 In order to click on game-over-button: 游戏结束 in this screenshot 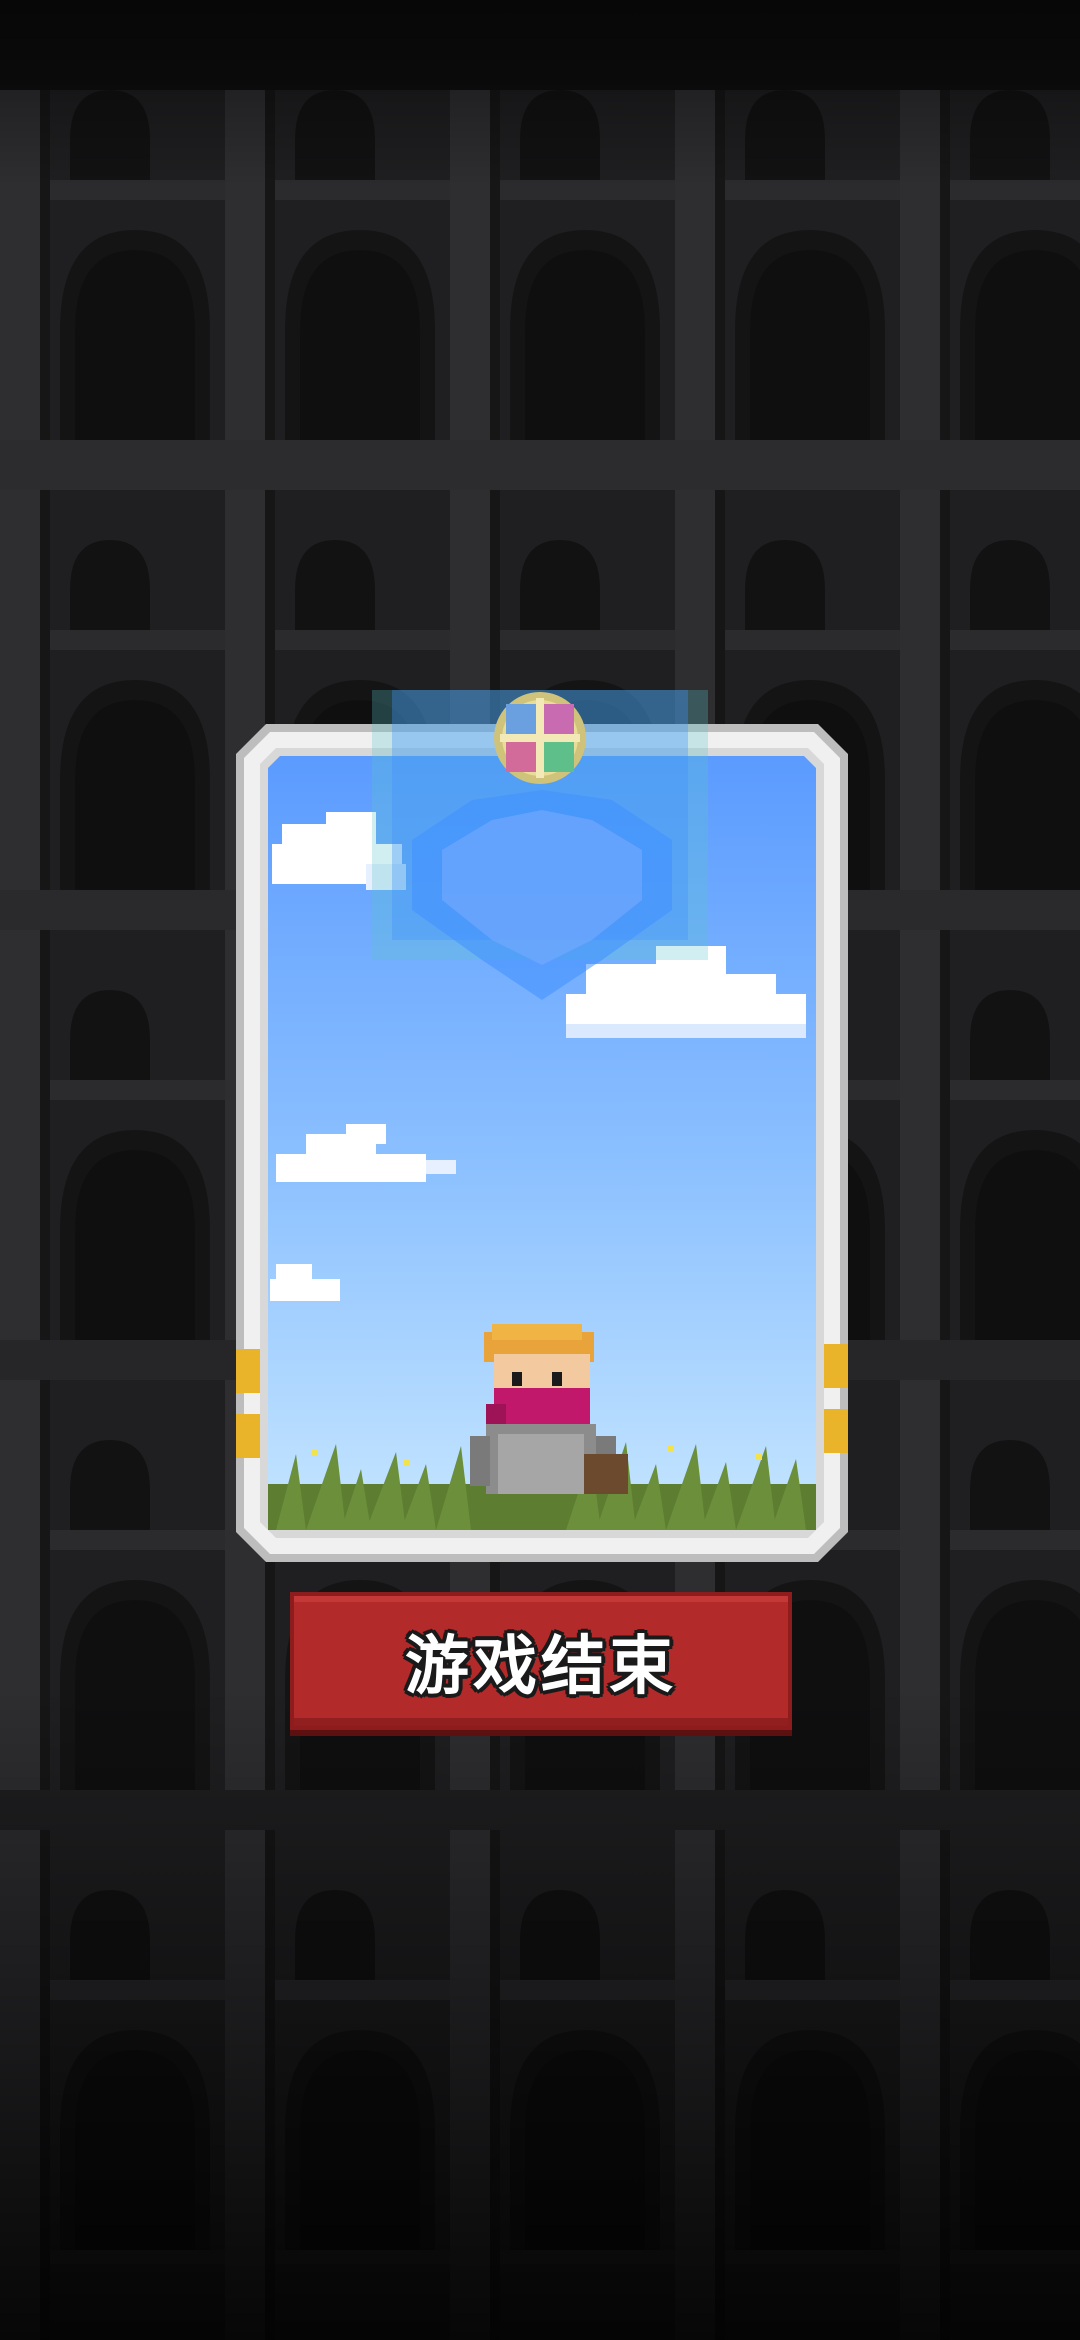, I will do `click(541, 1661)`.